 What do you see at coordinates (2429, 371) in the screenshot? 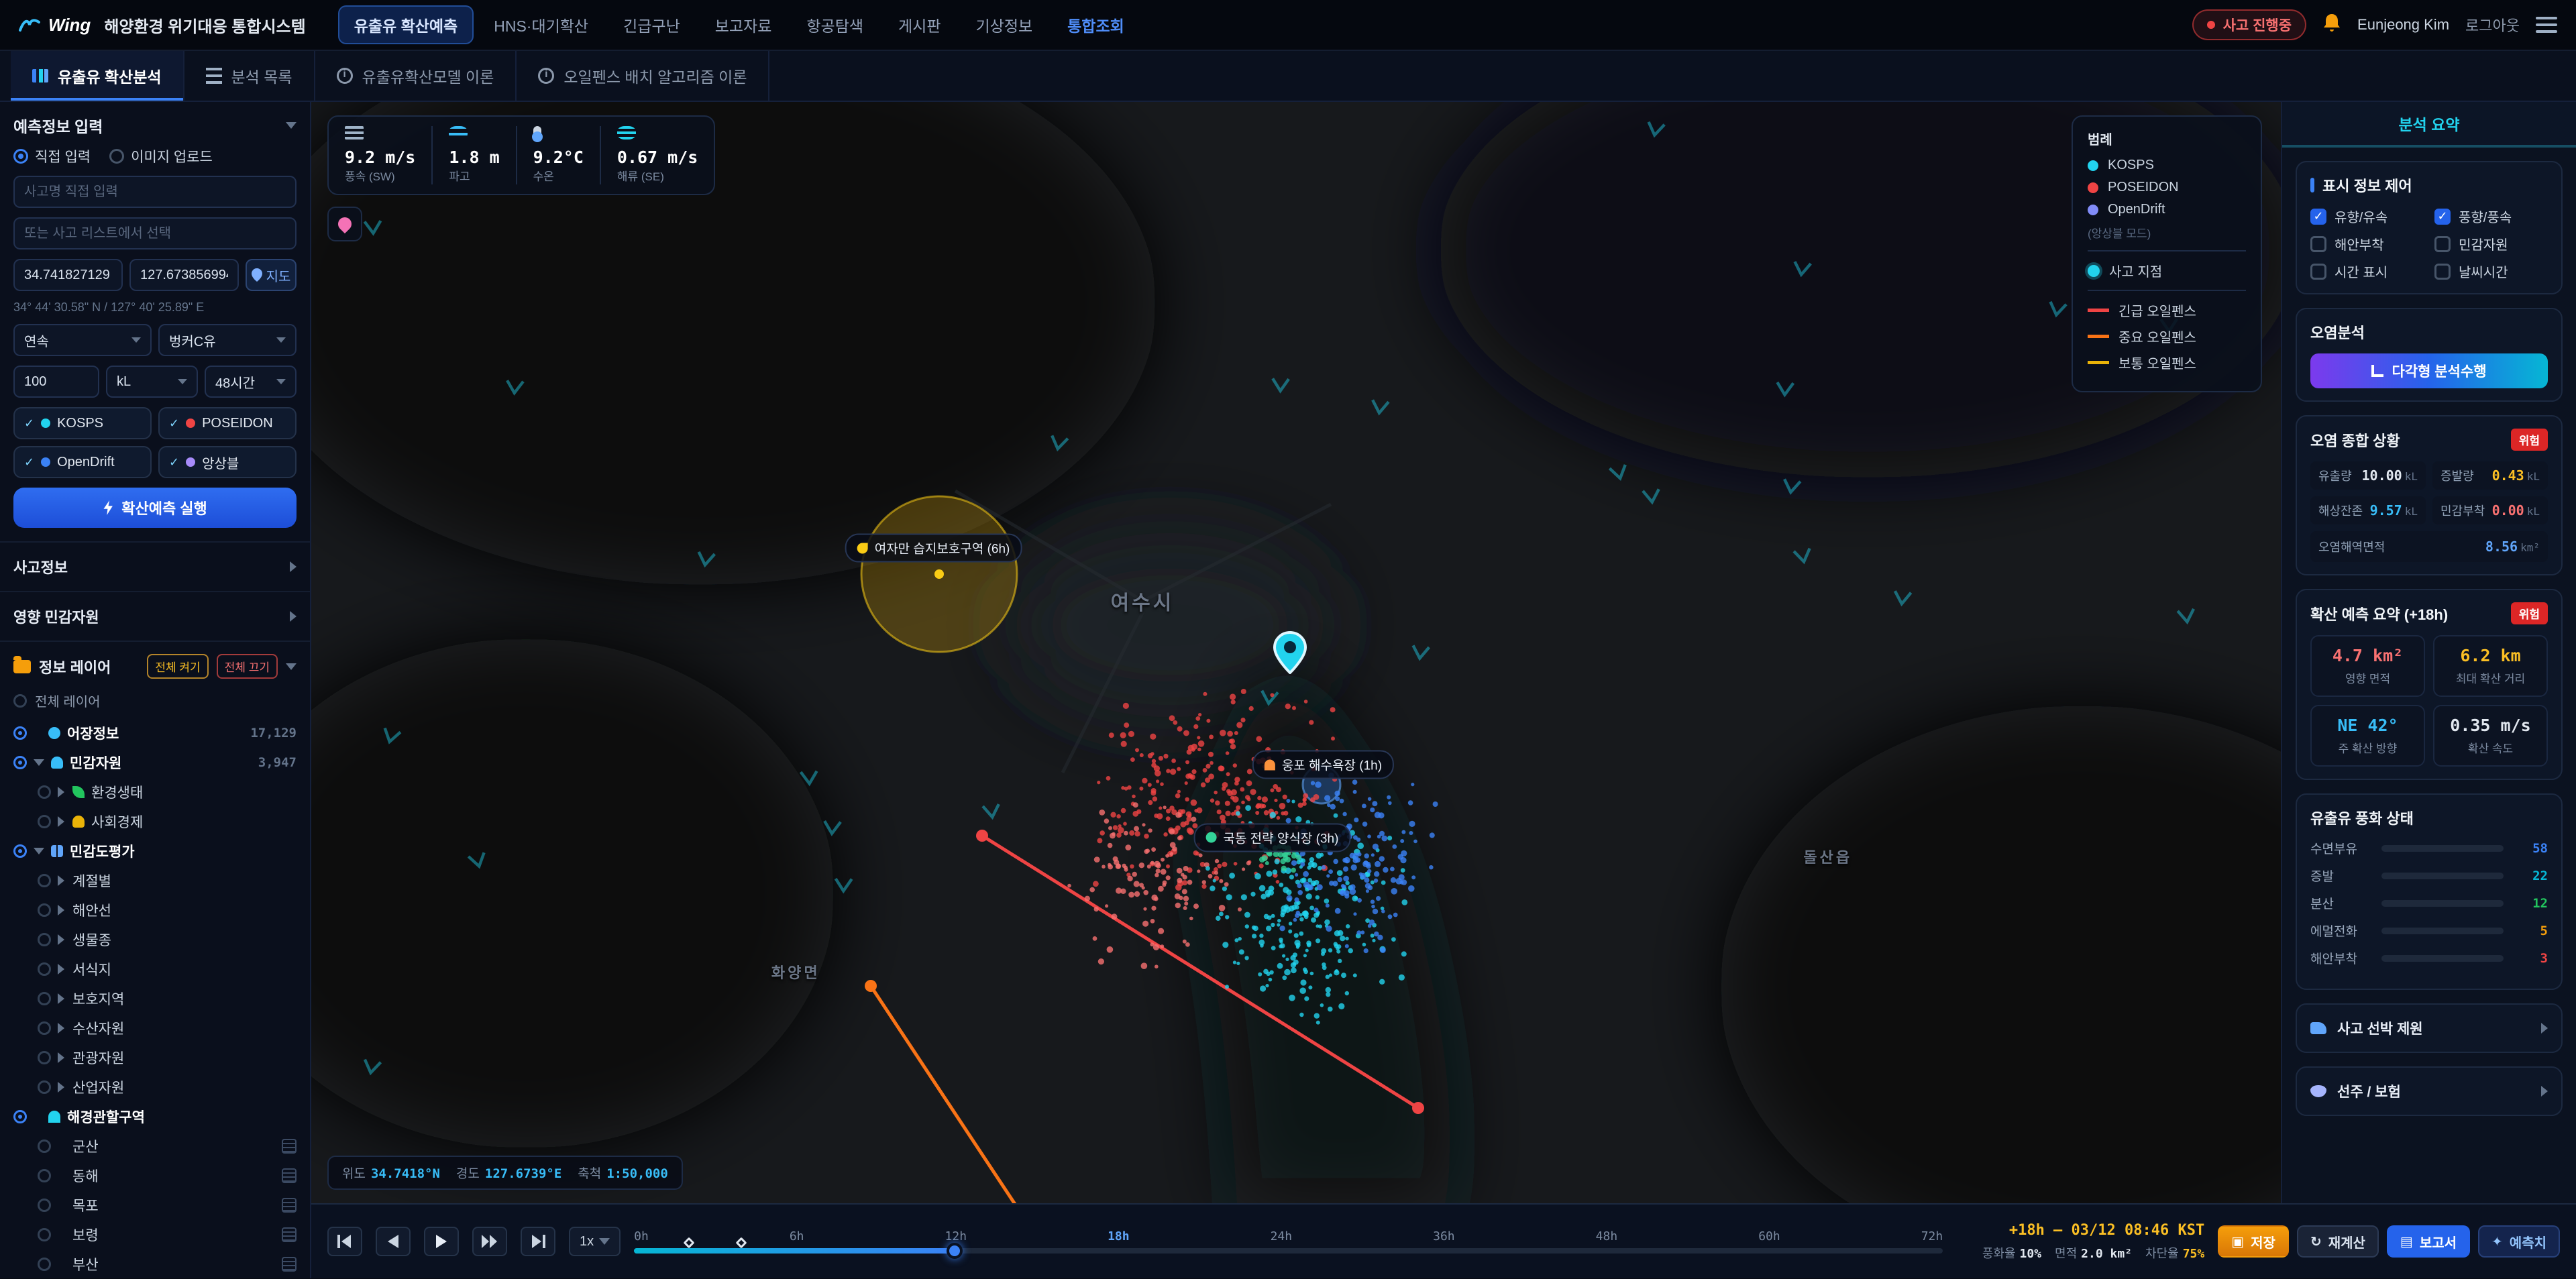
I see `polygon-analysis-button: 다각형 분석수행` at bounding box center [2429, 371].